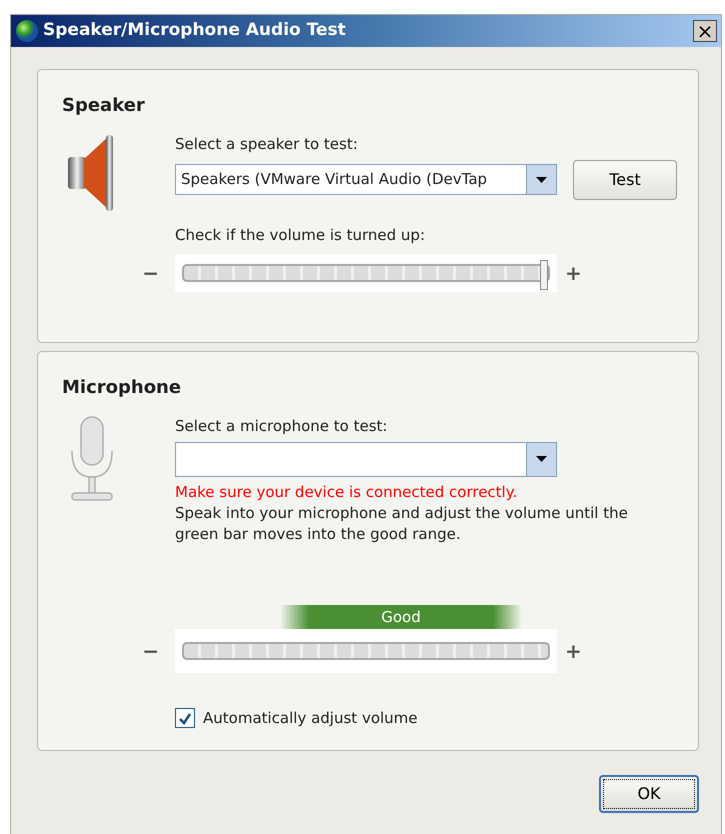 Image resolution: width=725 pixels, height=834 pixels. Describe the element at coordinates (310, 718) in the screenshot. I see `checkbox-label: Automatically adjust volume` at that location.